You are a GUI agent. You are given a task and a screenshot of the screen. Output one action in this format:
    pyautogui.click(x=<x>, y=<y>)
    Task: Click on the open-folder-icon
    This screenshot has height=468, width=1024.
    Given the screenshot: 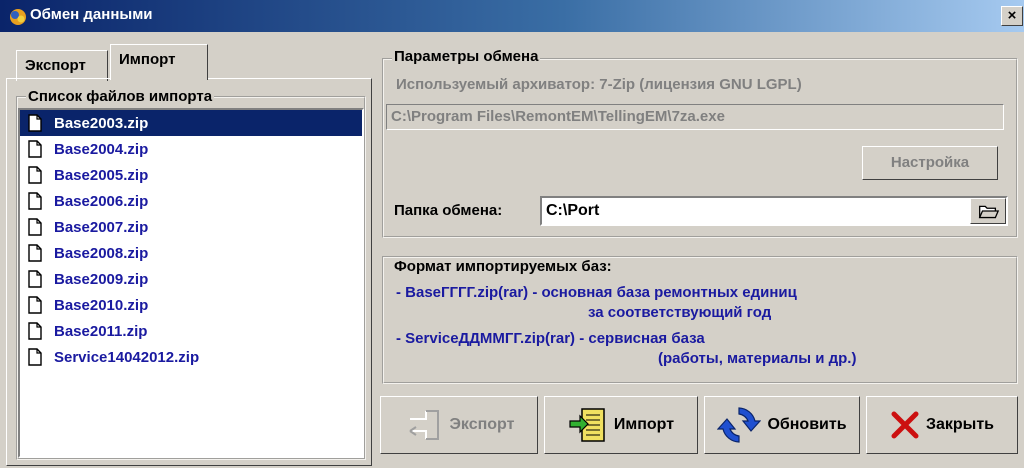 What is the action you would take?
    pyautogui.click(x=989, y=212)
    